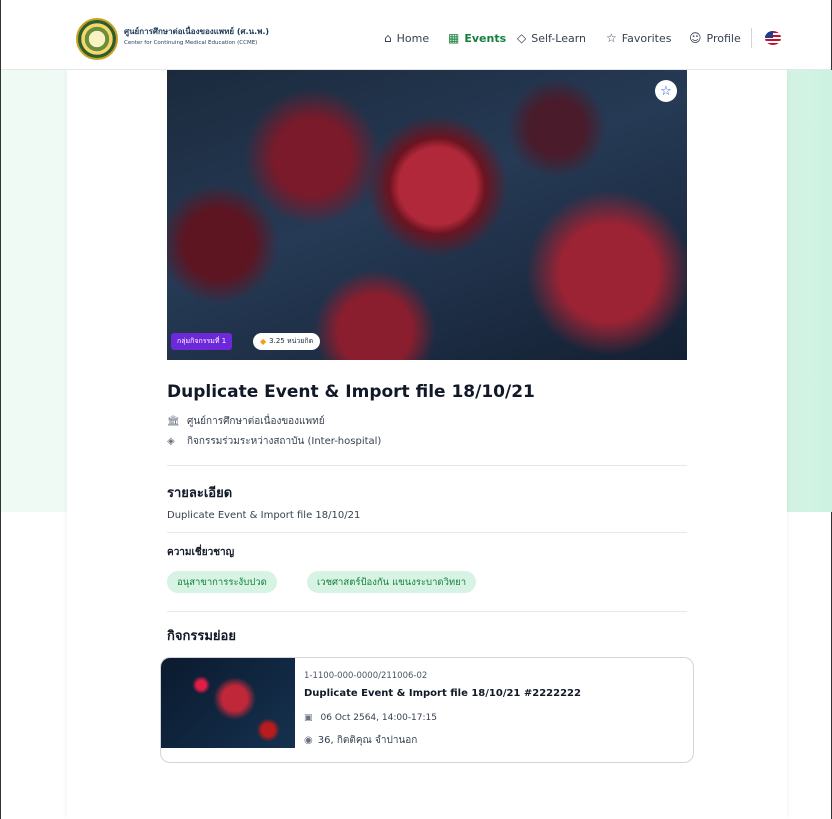 Image resolution: width=832 pixels, height=819 pixels. I want to click on details-heading: รายละเอียด, so click(200, 493).